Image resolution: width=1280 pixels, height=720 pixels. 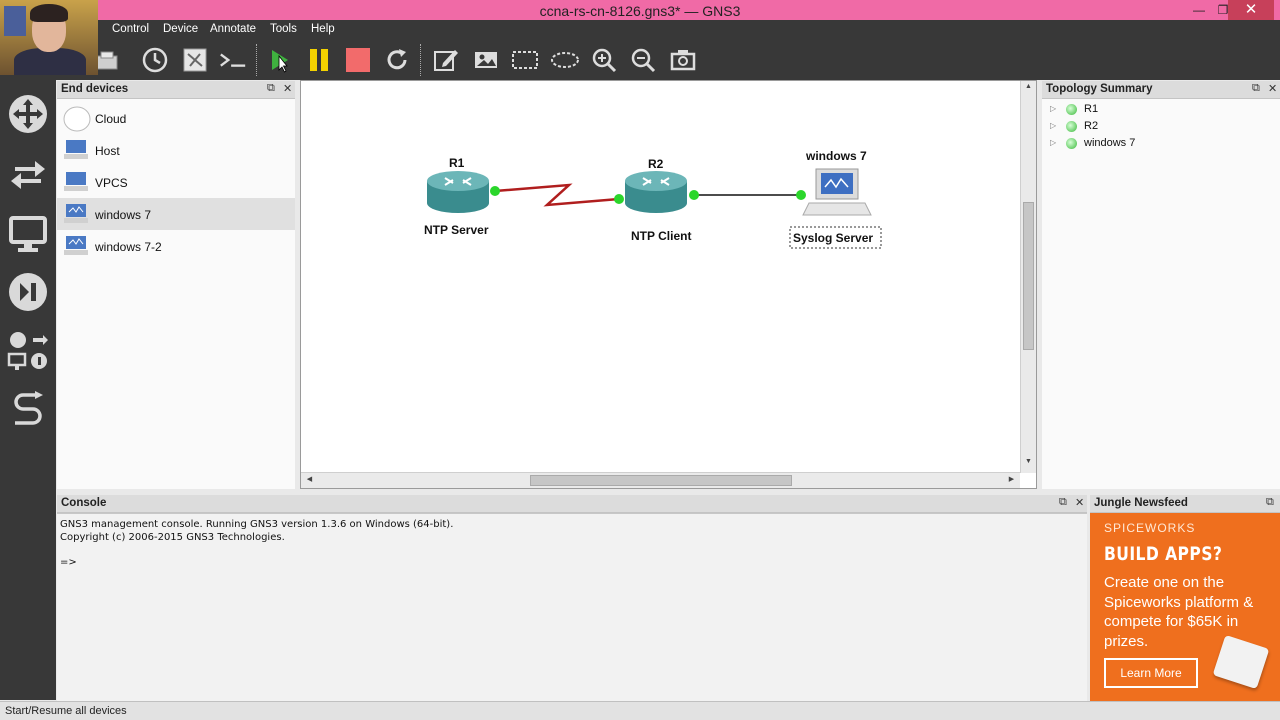 I want to click on device-type-dock, so click(x=28, y=390).